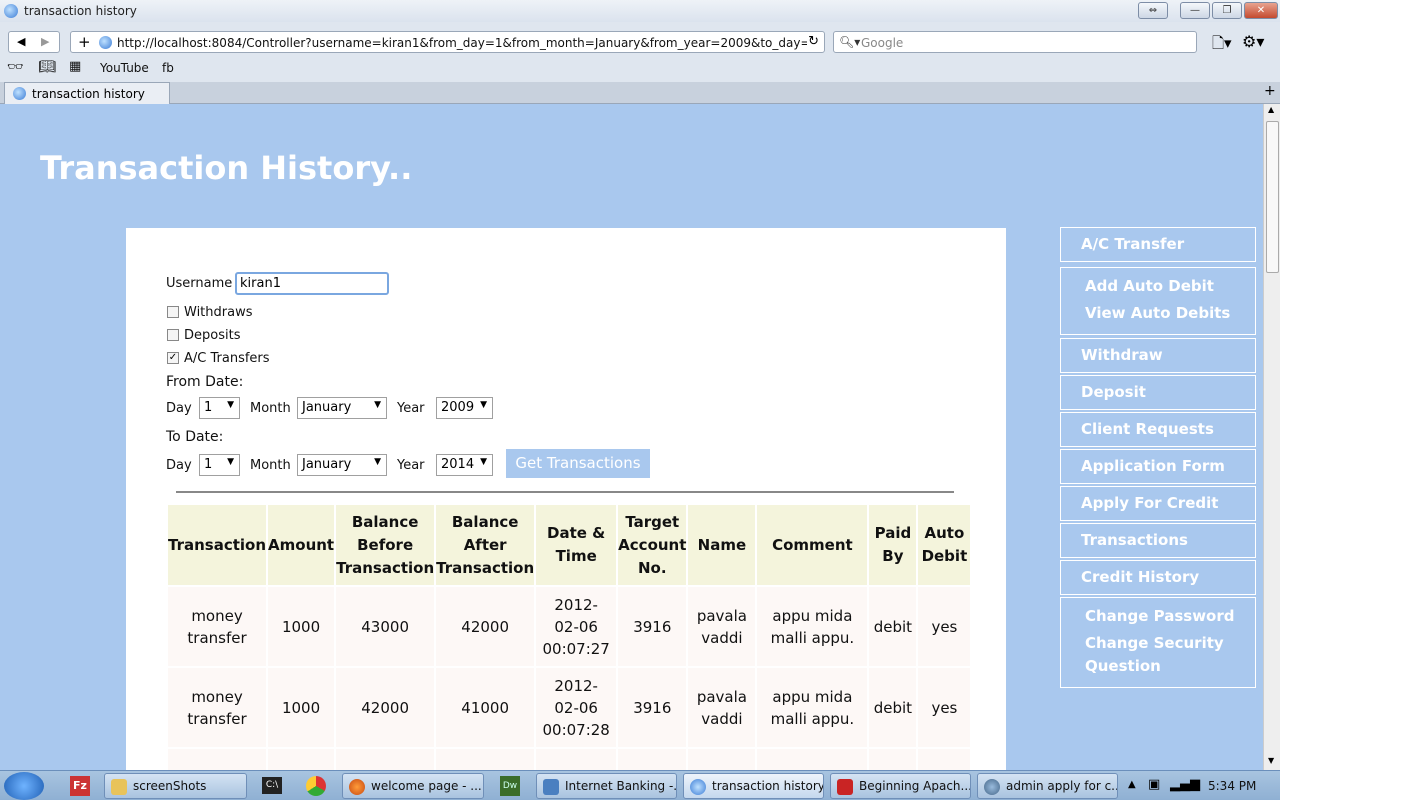 The height and width of the screenshot is (800, 1405). What do you see at coordinates (342, 408) in the screenshot?
I see `from-month-select: January ▼` at bounding box center [342, 408].